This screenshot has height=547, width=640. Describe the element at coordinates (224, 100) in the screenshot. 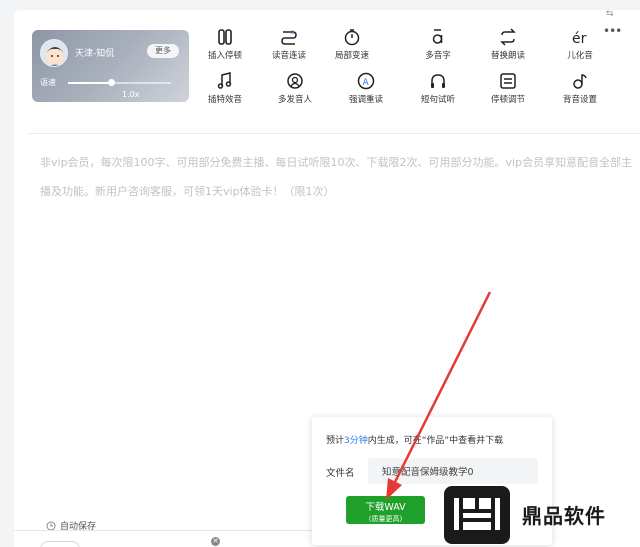

I see `sound-effect-label: 插特效音` at that location.